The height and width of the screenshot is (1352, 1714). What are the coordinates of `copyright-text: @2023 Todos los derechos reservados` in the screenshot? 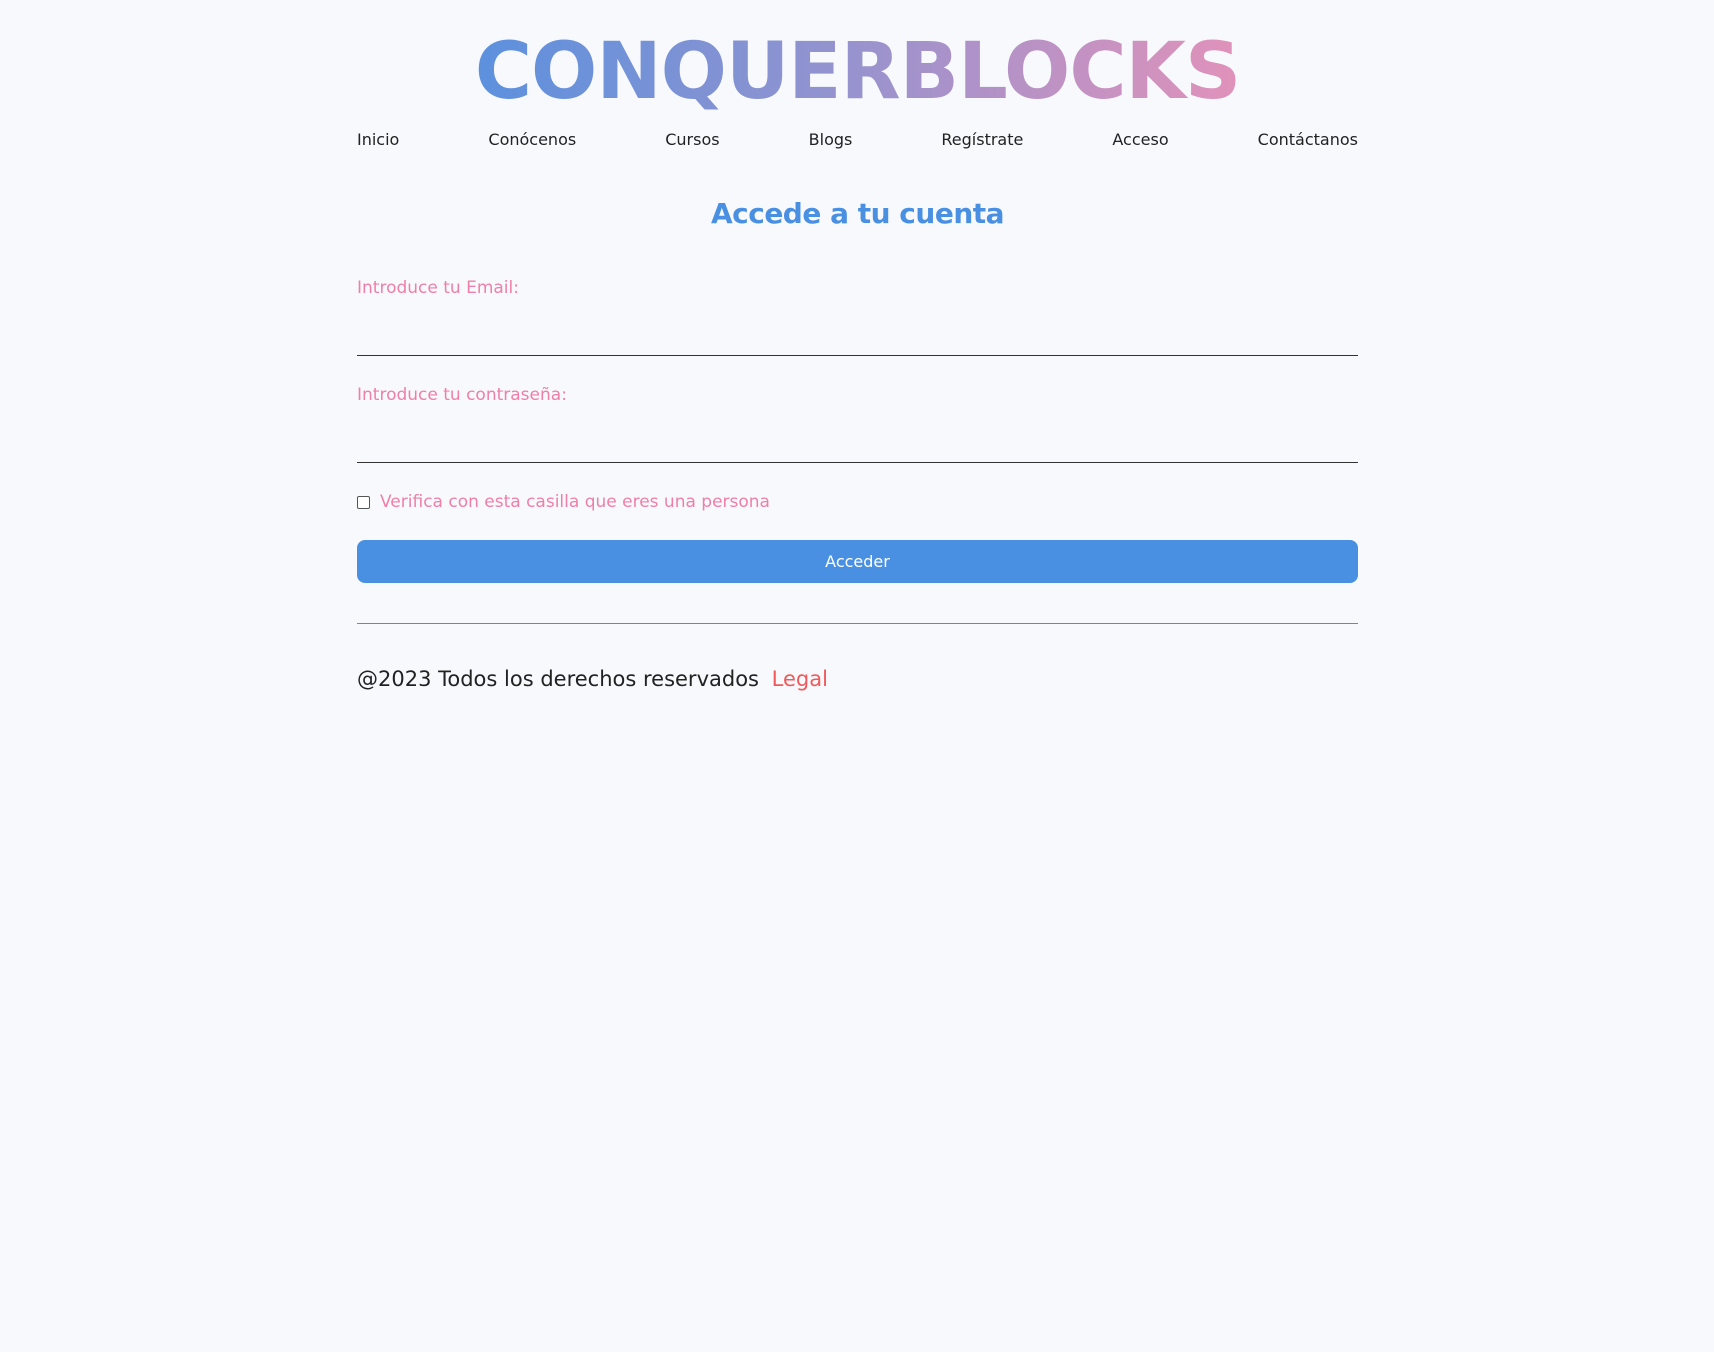 It's located at (558, 679).